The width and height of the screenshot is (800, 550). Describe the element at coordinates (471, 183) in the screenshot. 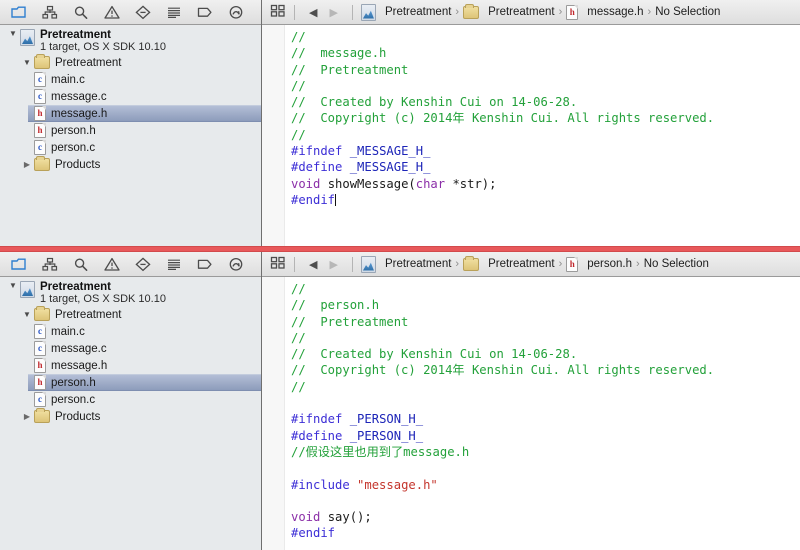

I see `code-token: *str);` at that location.